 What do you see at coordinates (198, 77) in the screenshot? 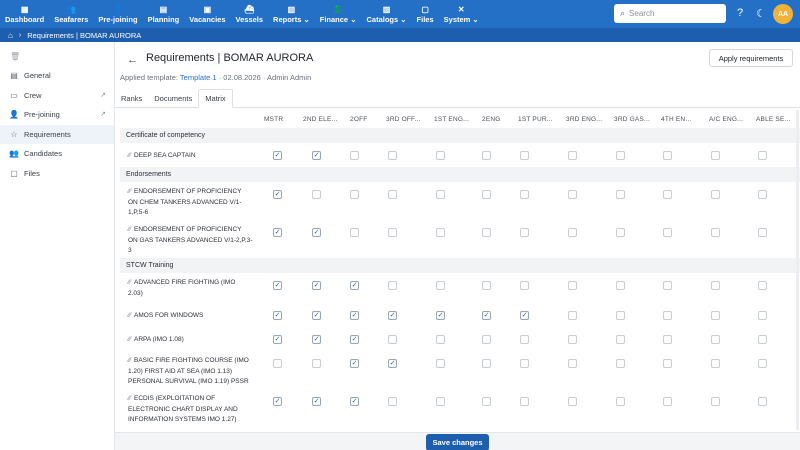
I see `template-link: Template 1` at bounding box center [198, 77].